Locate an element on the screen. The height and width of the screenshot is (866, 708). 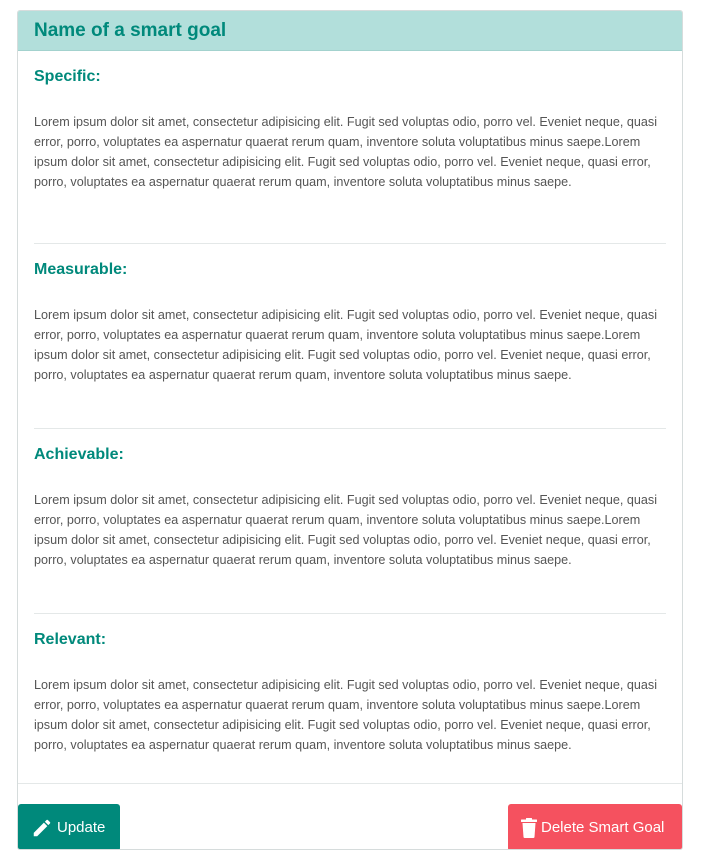
delete-smart-goal-button: Delete Smart Goal is located at coordinates (595, 826).